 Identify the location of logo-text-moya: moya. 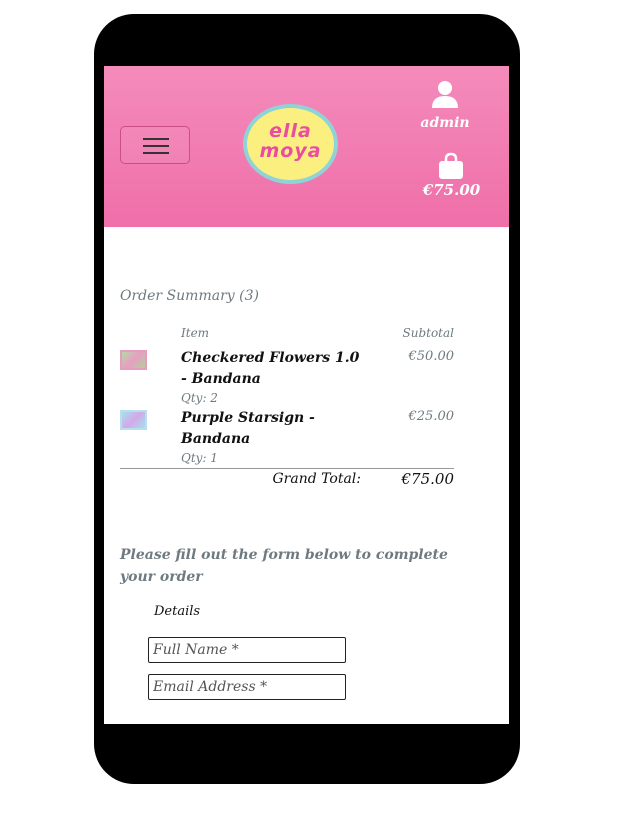
(290, 151).